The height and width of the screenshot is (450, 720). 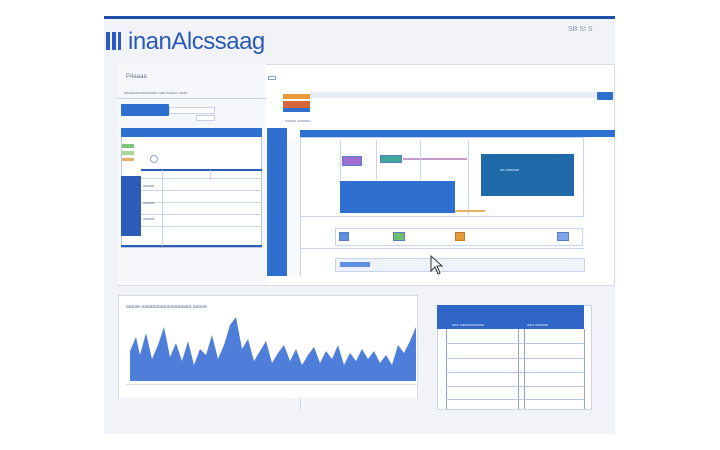 What do you see at coordinates (457, 133) in the screenshot?
I see `canvas-header` at bounding box center [457, 133].